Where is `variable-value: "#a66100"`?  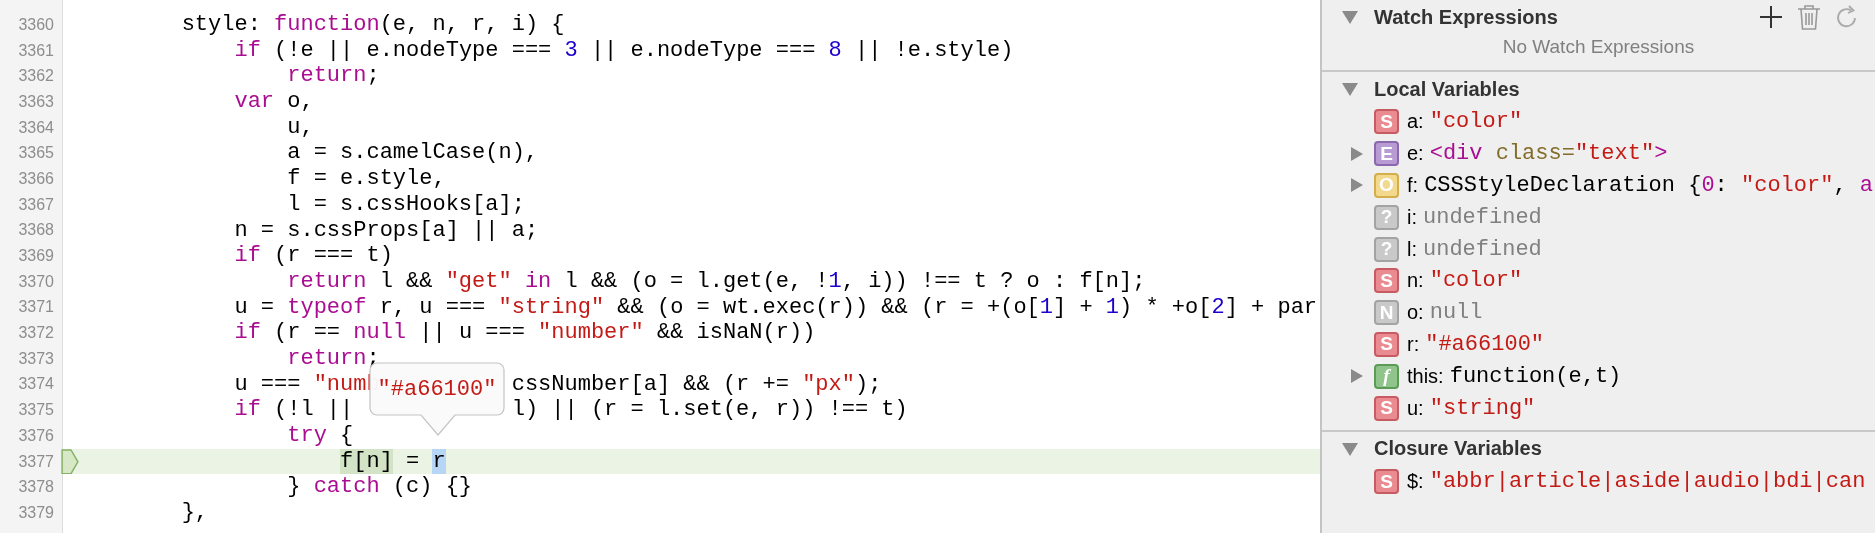 variable-value: "#a66100" is located at coordinates (1485, 344).